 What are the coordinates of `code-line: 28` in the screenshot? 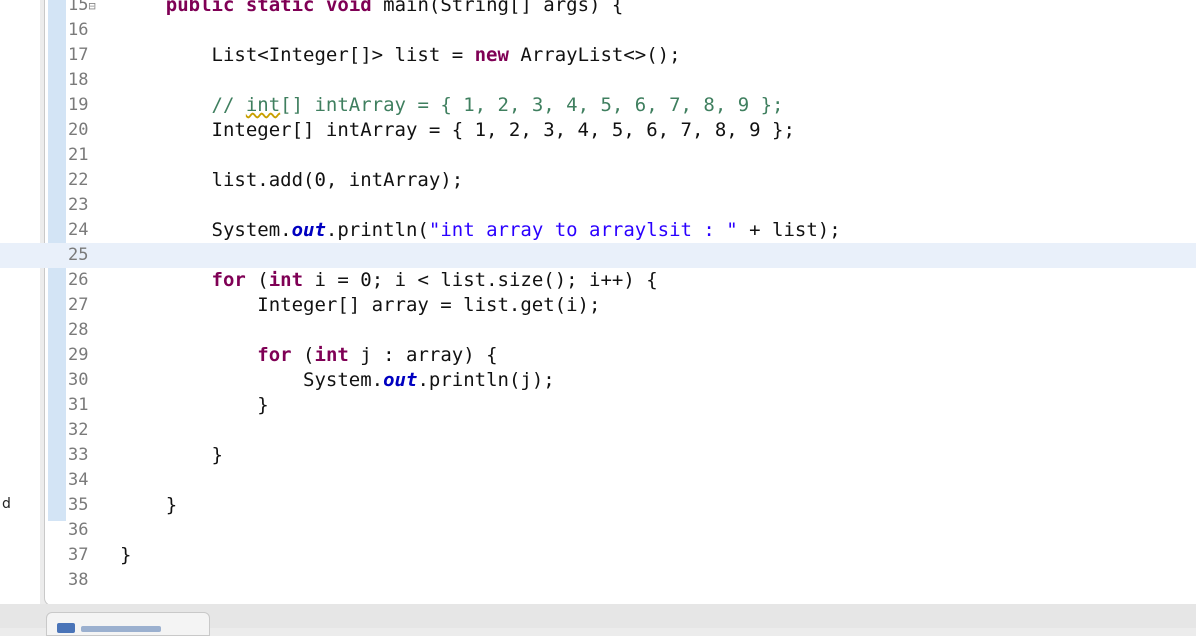 It's located at (598, 330).